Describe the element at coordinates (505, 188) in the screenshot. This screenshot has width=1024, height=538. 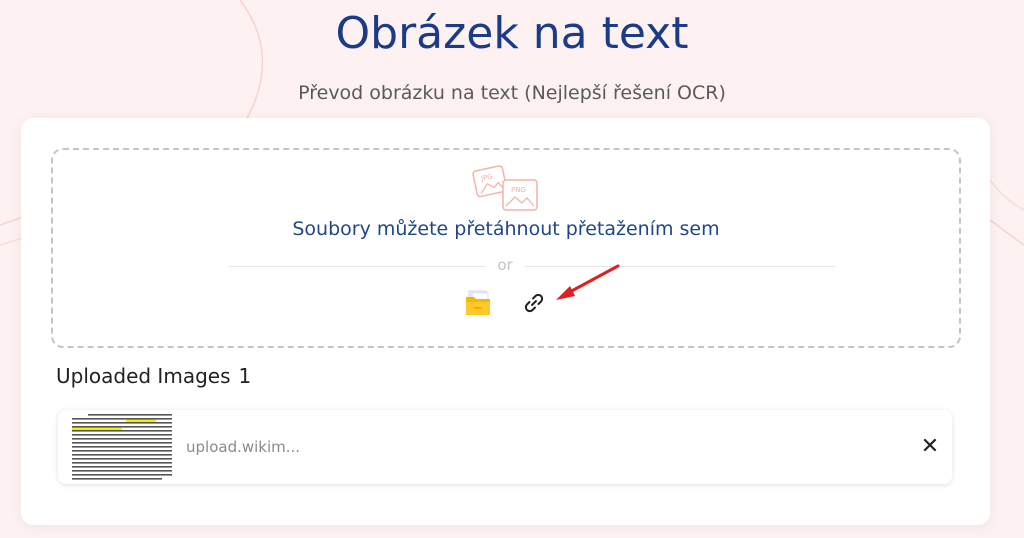
I see `image-files-icon: JPG PNG` at that location.